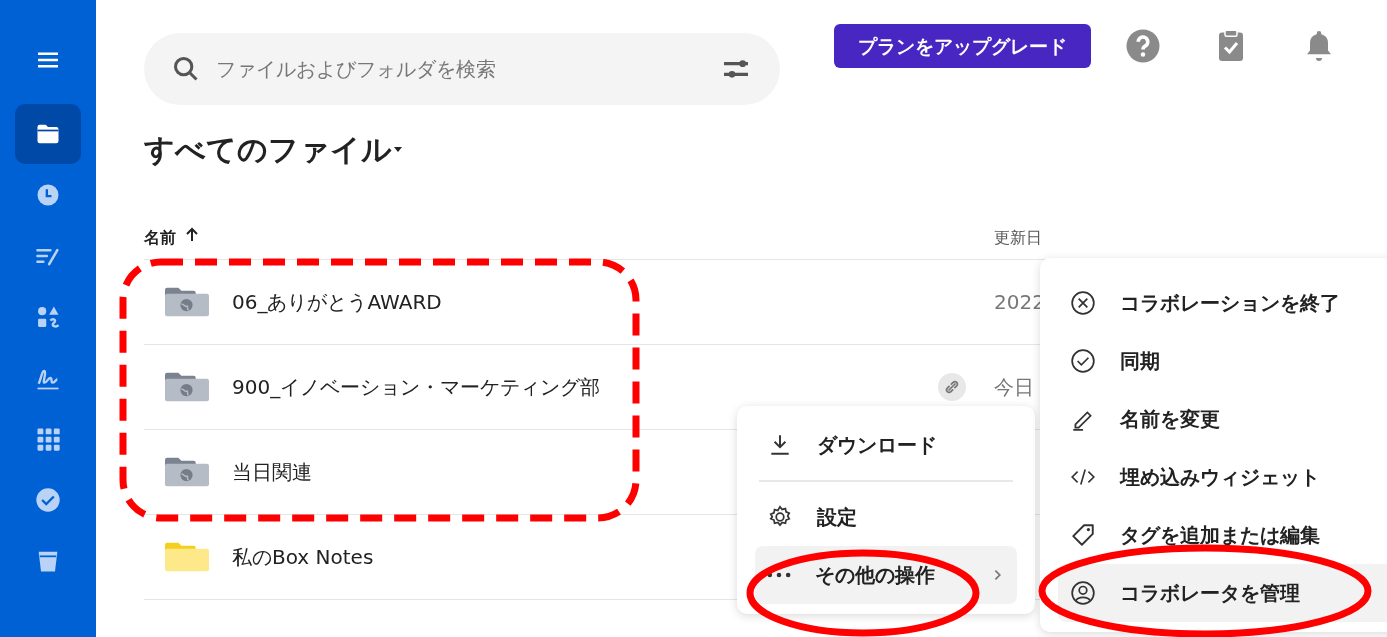  Describe the element at coordinates (962, 46) in the screenshot. I see `upgrade-button: プランをアップグレード` at that location.